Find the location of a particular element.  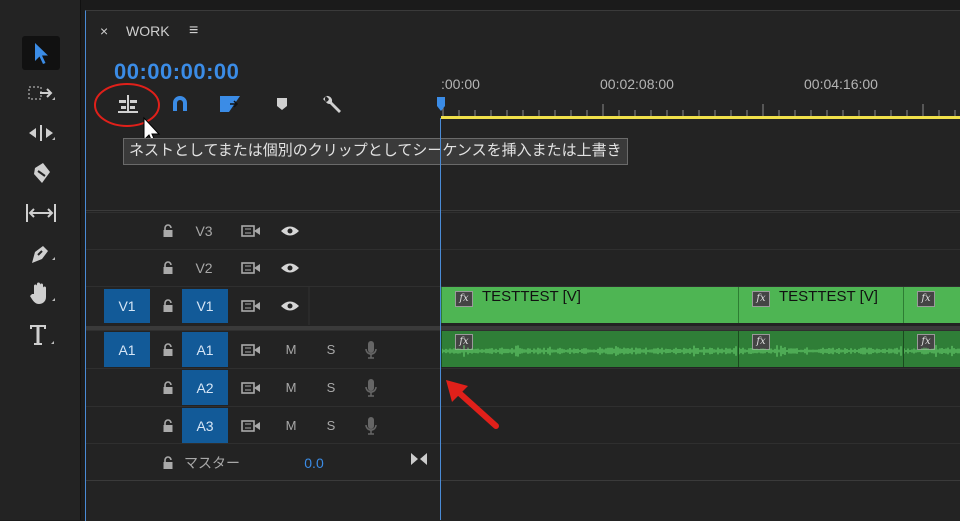

ripple-edit-icon is located at coordinates (42, 133).